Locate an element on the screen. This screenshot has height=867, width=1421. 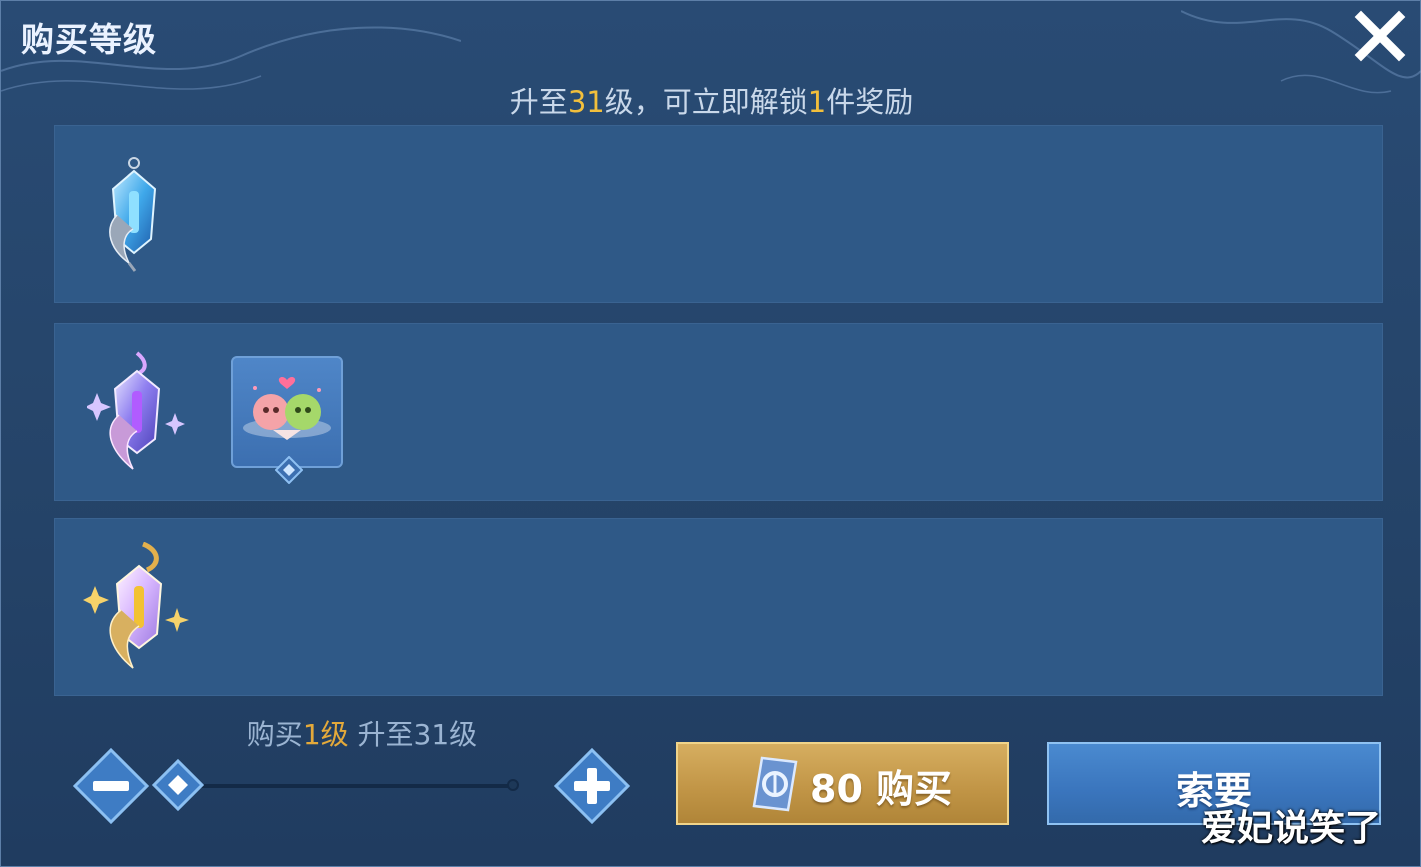
emote-reward-card is located at coordinates (287, 420).